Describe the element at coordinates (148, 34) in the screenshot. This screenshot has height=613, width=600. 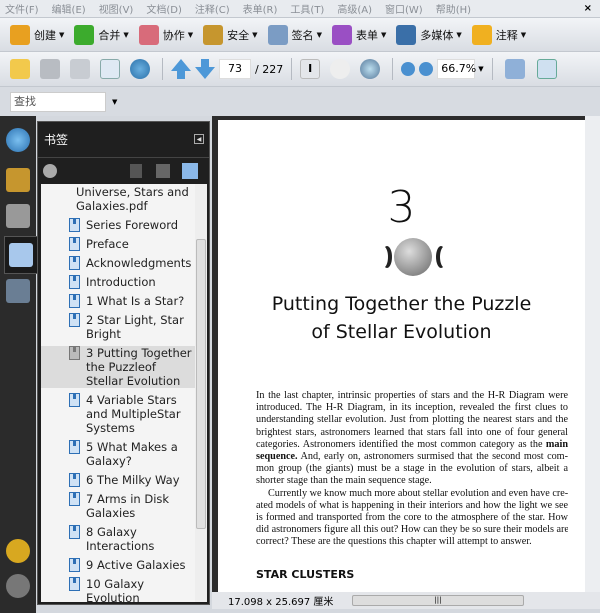
I see `collaborate-icon` at that location.